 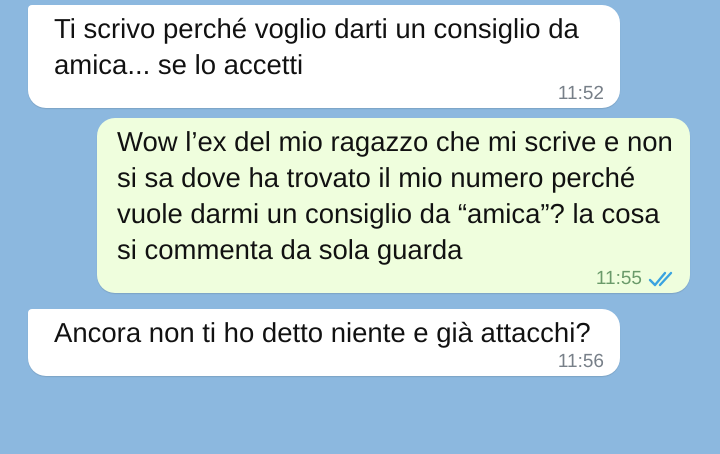 I want to click on message-time: 11:55, so click(x=619, y=279).